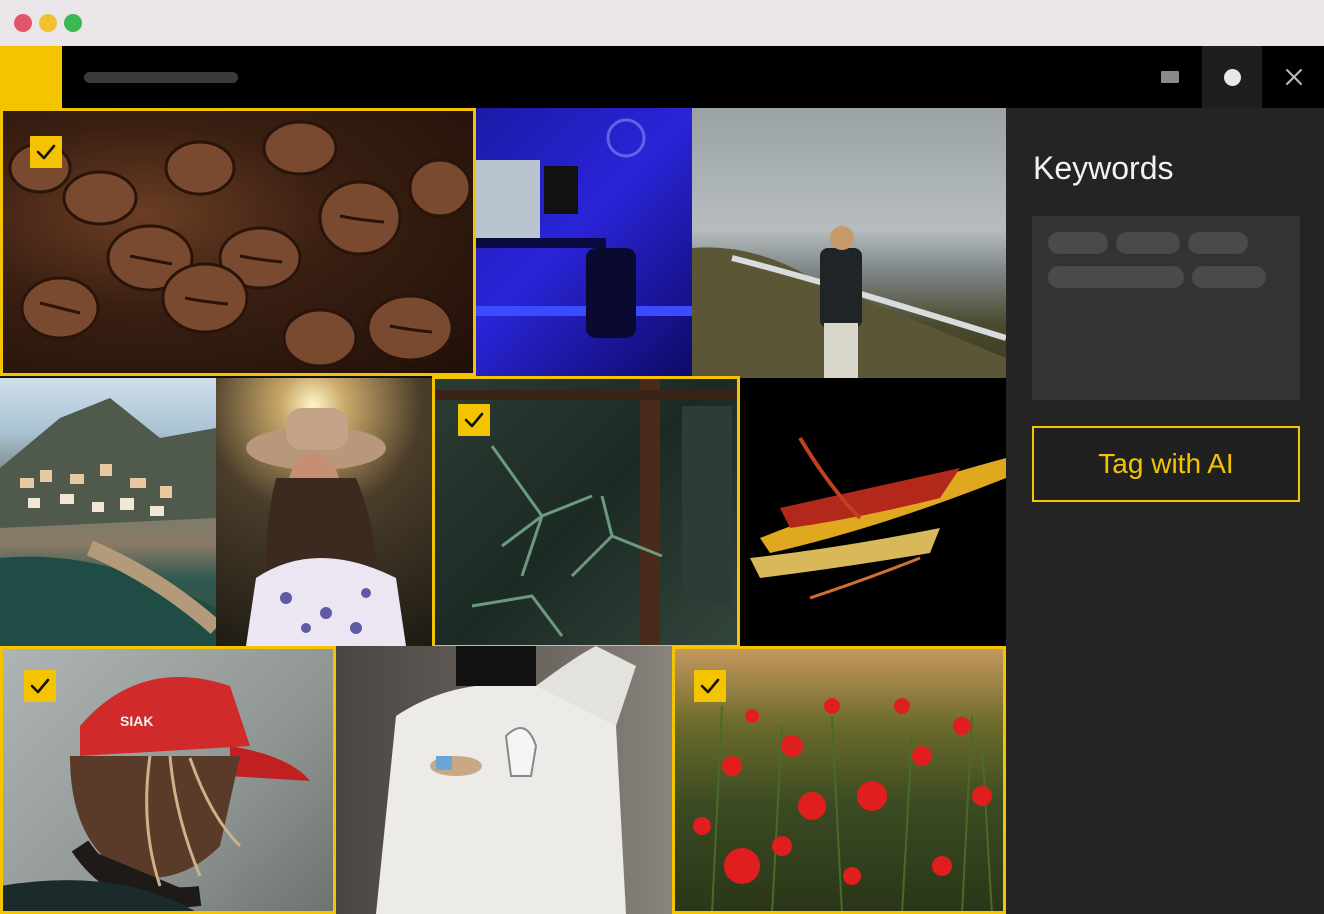  I want to click on abstract-image, so click(878, 518).